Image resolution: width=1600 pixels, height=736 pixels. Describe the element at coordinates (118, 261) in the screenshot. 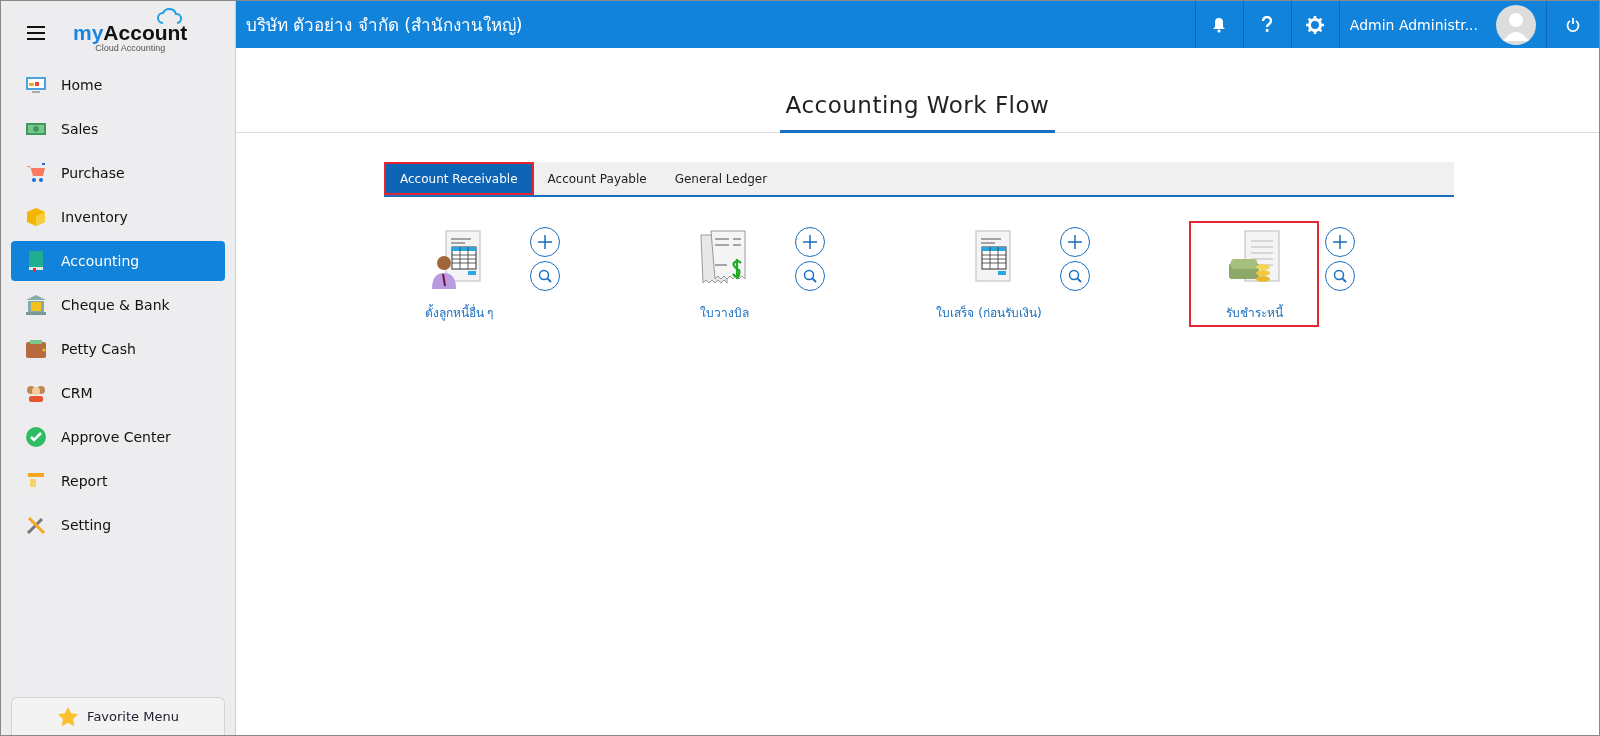

I see `sidebar-item: Accounting` at that location.